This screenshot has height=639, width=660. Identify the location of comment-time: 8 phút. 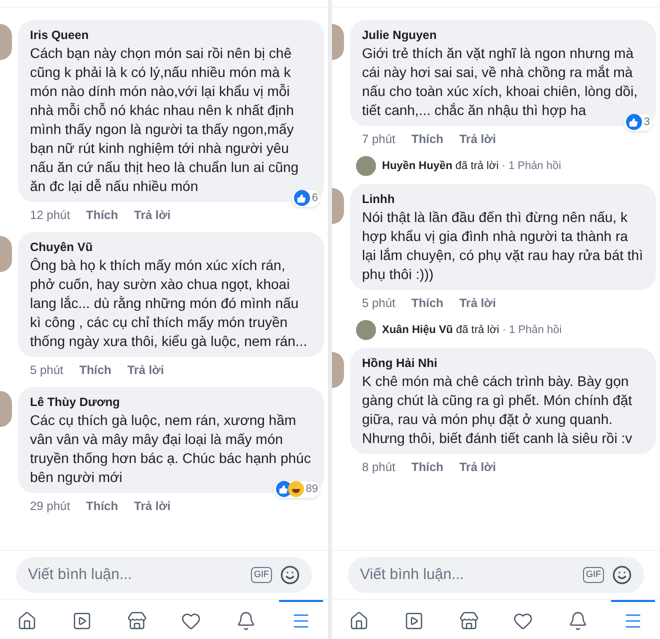
(379, 467).